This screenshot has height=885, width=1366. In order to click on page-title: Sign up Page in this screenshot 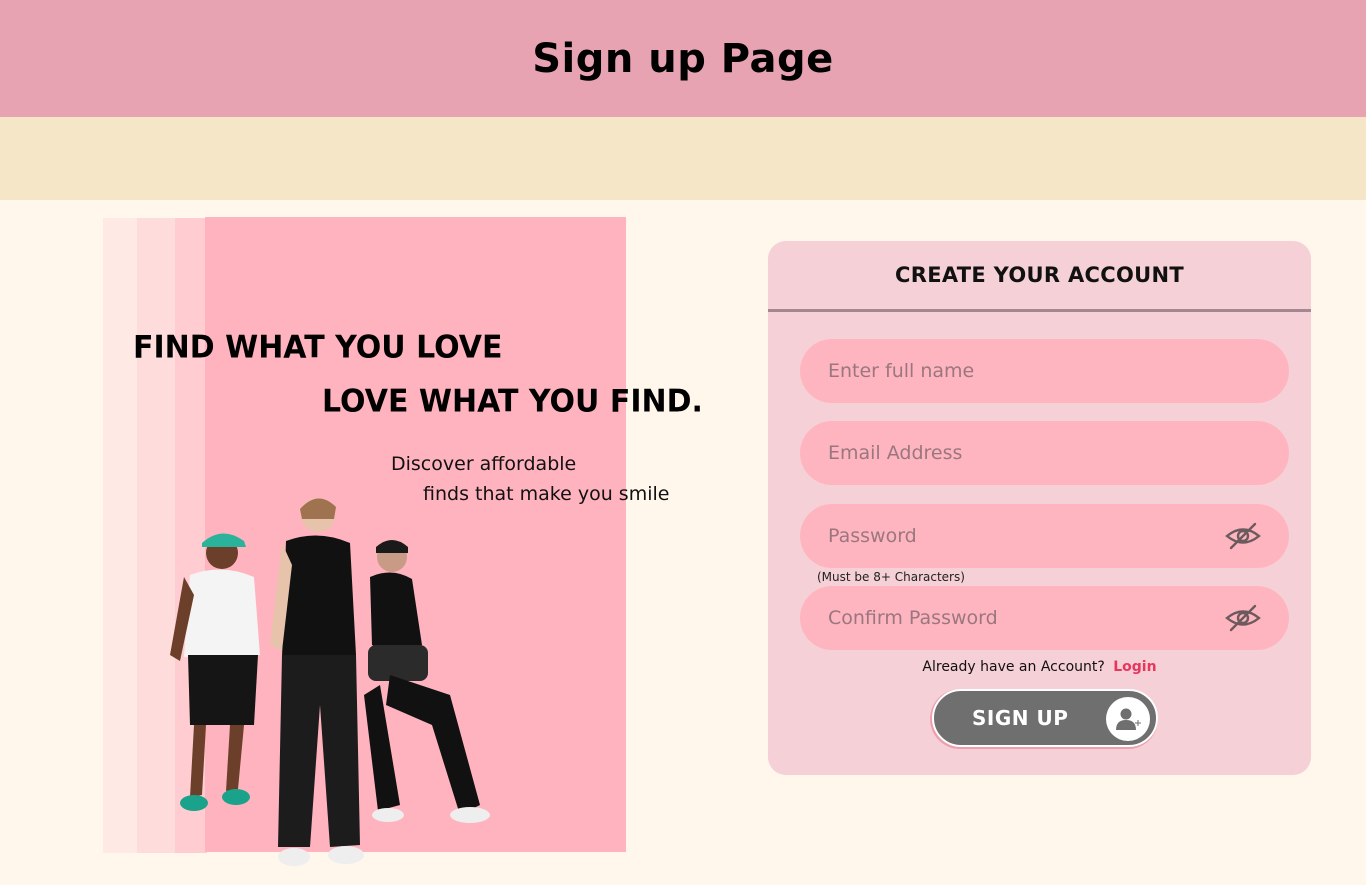, I will do `click(683, 58)`.